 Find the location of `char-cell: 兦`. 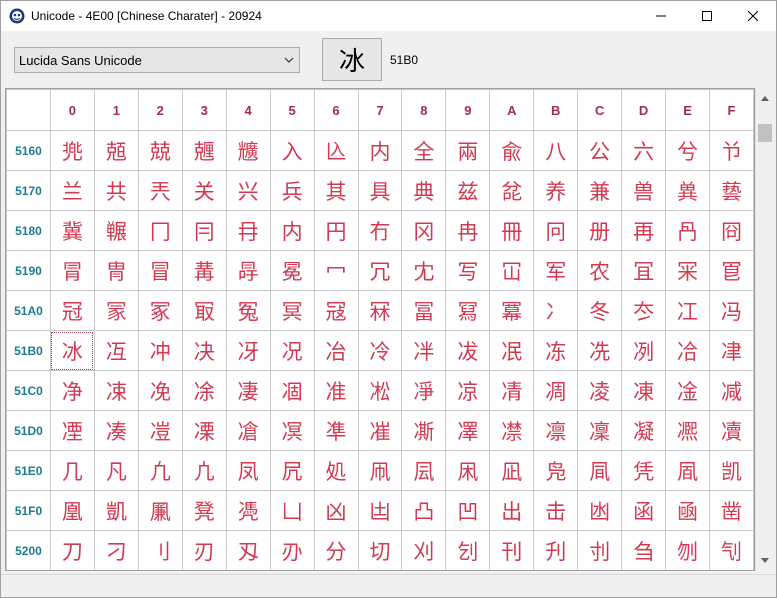

char-cell: 兦 is located at coordinates (336, 150).